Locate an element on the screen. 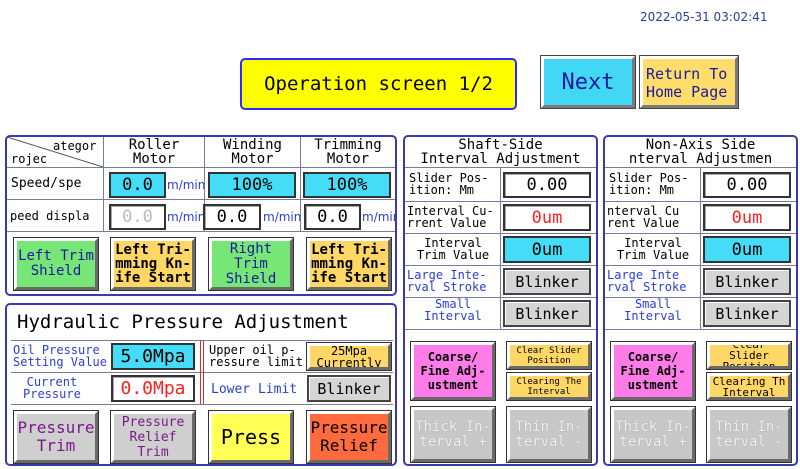 The image size is (800, 469). lower-limit-label: Lower Limit is located at coordinates (254, 389).